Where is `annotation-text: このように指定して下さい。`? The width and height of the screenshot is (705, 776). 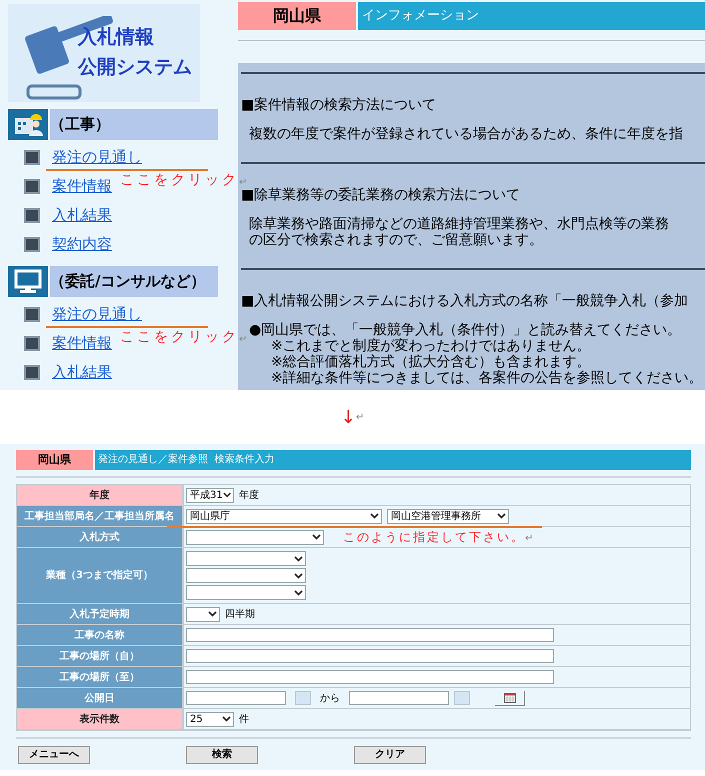 annotation-text: このように指定して下さい。 is located at coordinates (434, 537).